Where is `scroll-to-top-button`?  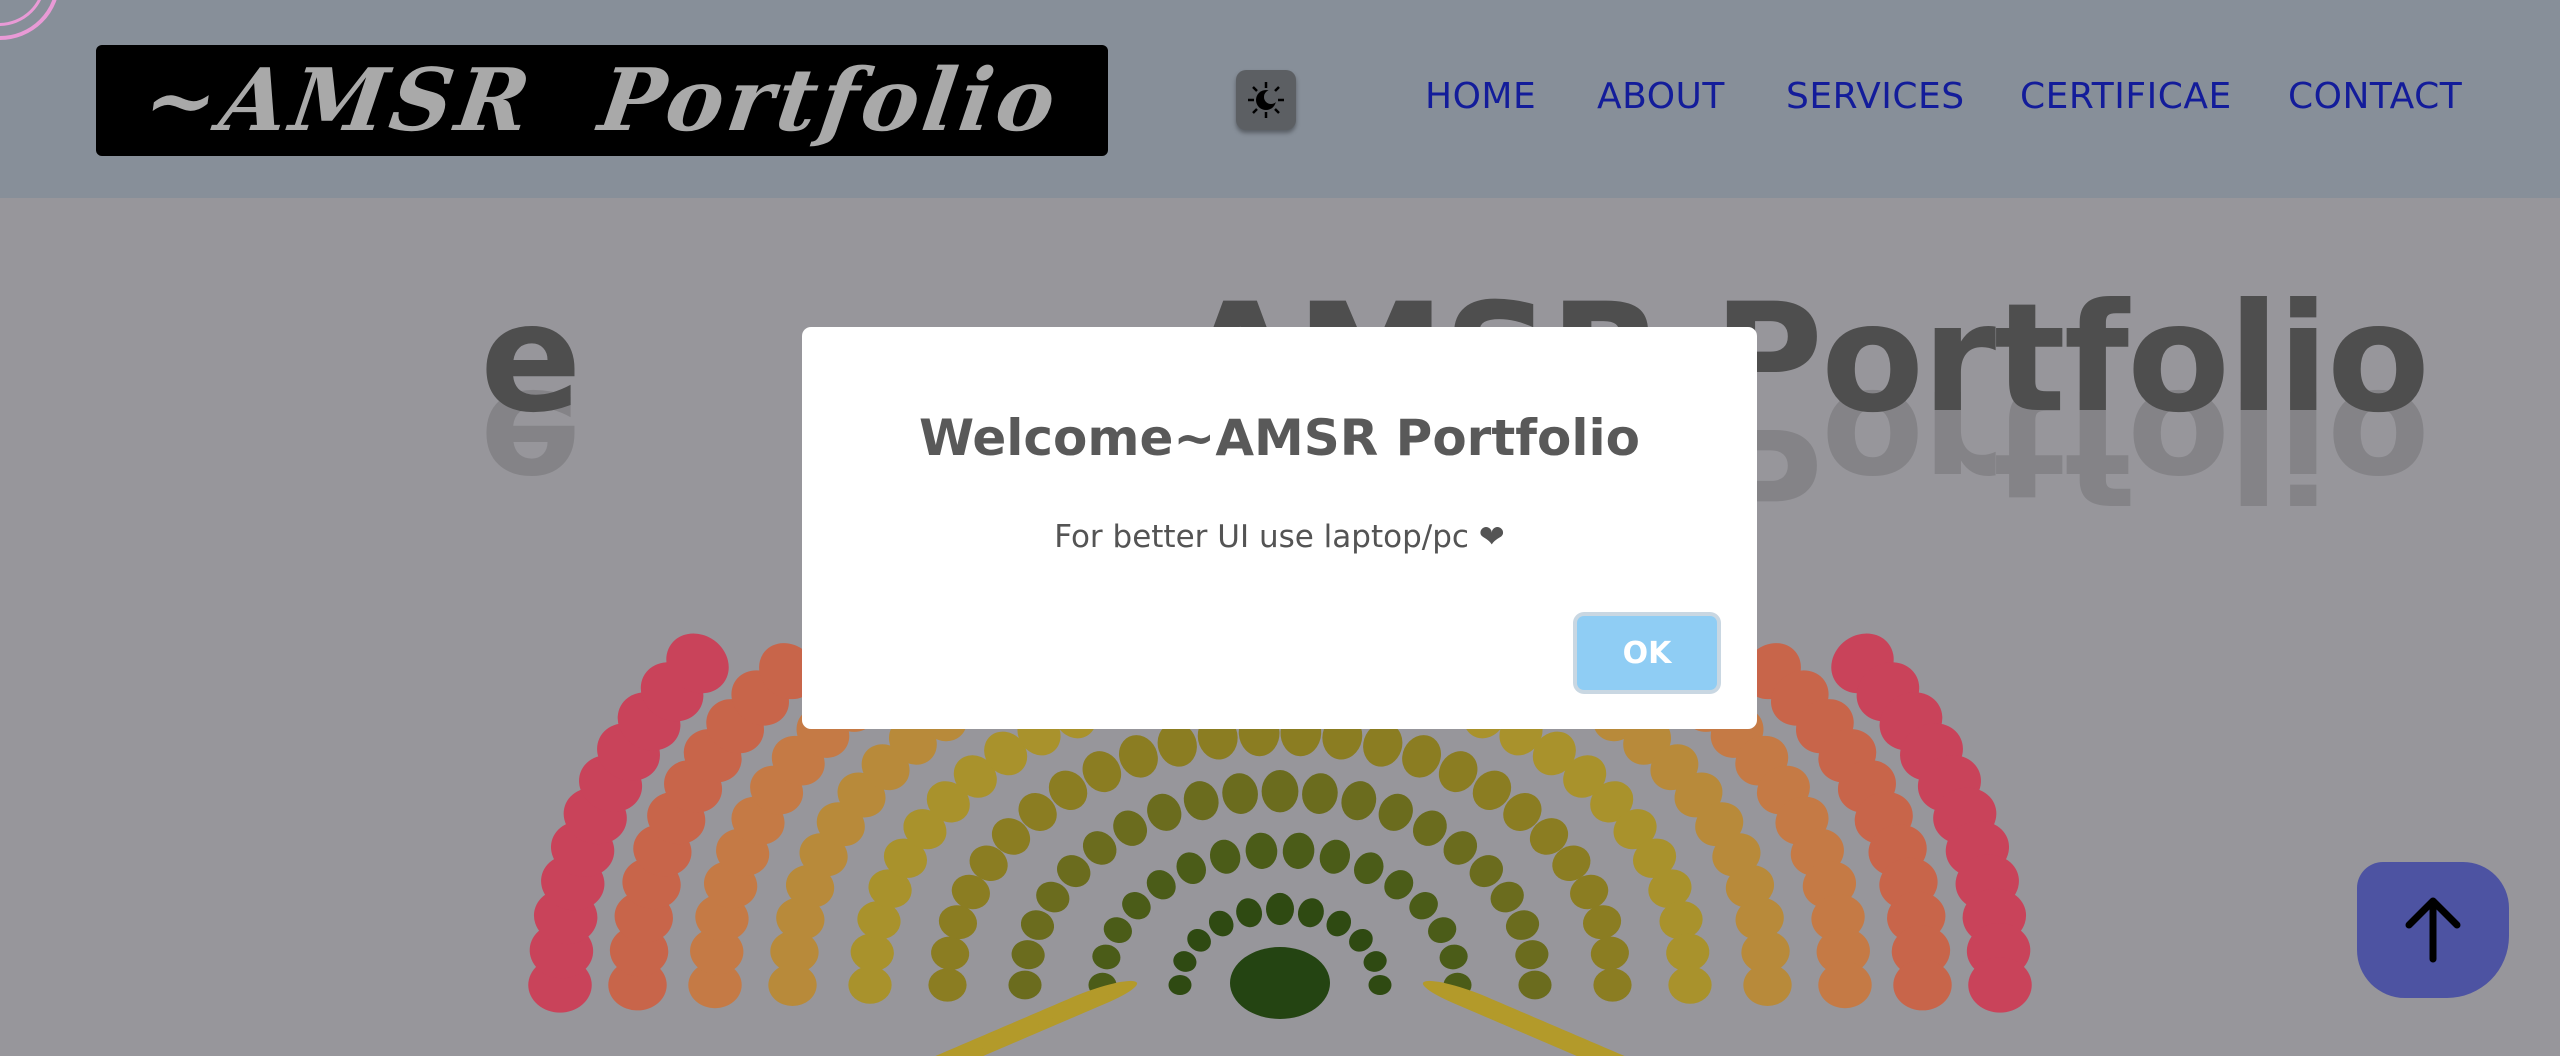 scroll-to-top-button is located at coordinates (2433, 930).